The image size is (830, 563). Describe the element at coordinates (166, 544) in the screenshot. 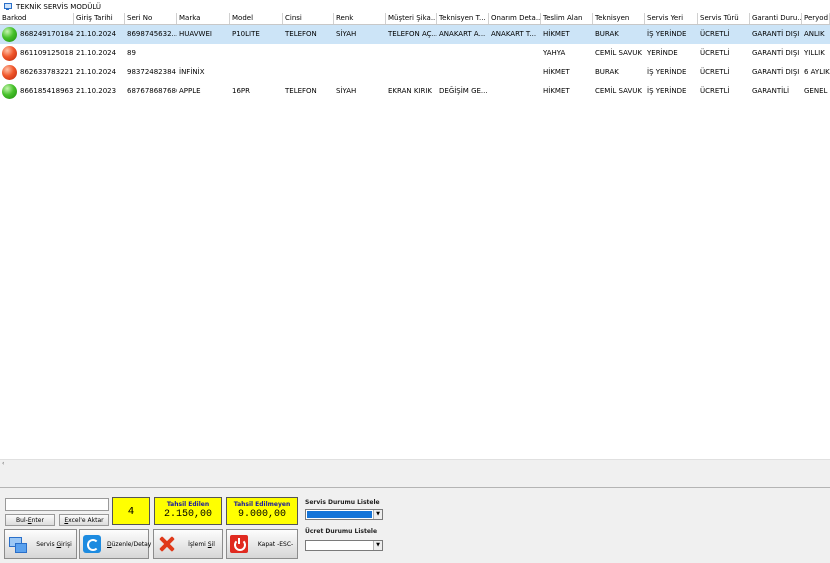

I see `delete-x-icon` at that location.